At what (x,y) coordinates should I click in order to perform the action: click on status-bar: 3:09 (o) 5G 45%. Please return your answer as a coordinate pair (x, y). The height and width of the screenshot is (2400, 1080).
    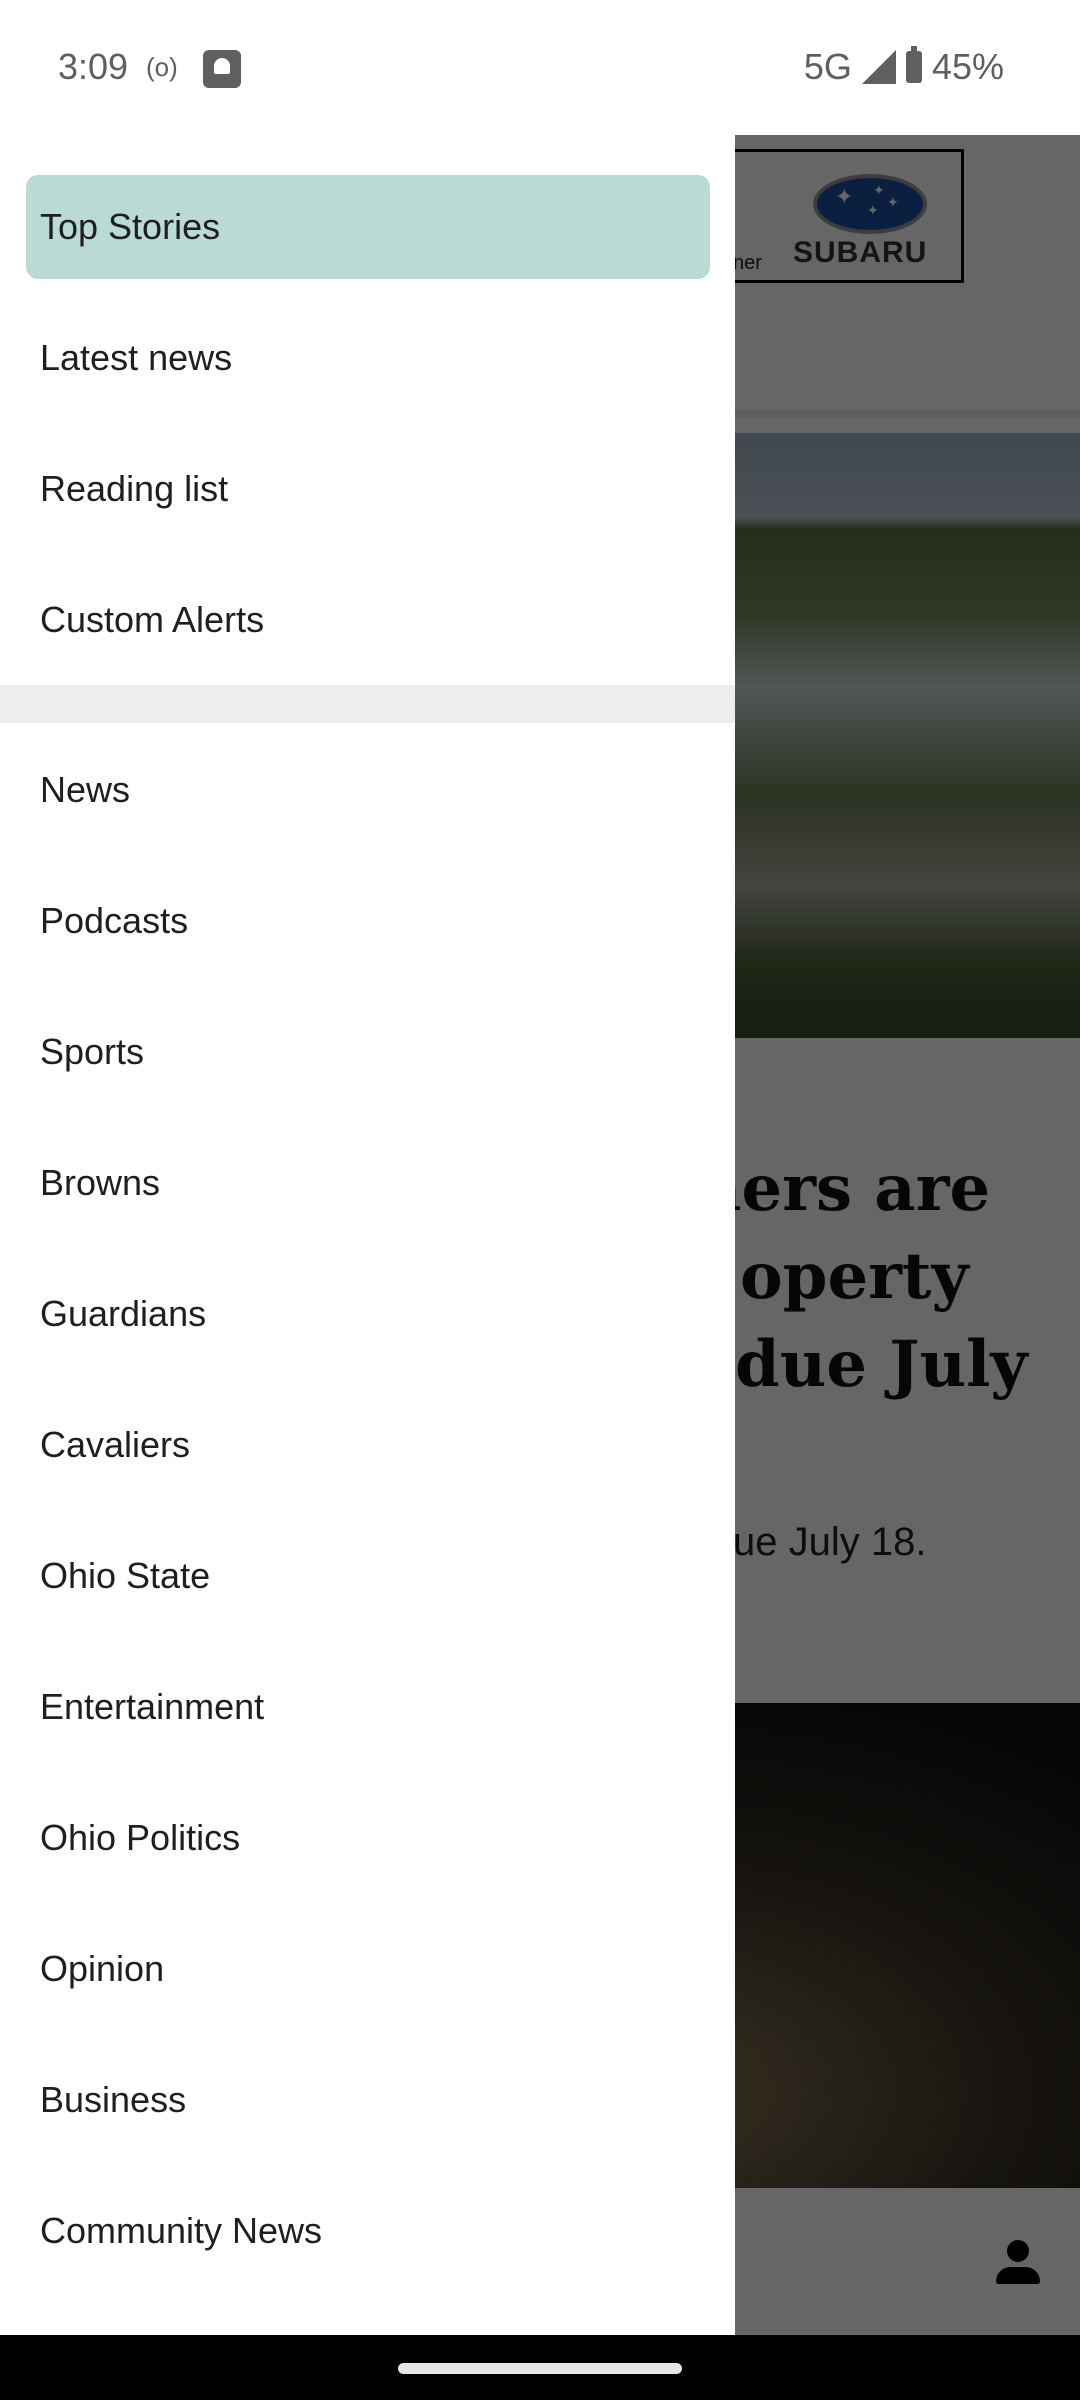
    Looking at the image, I should click on (540, 67).